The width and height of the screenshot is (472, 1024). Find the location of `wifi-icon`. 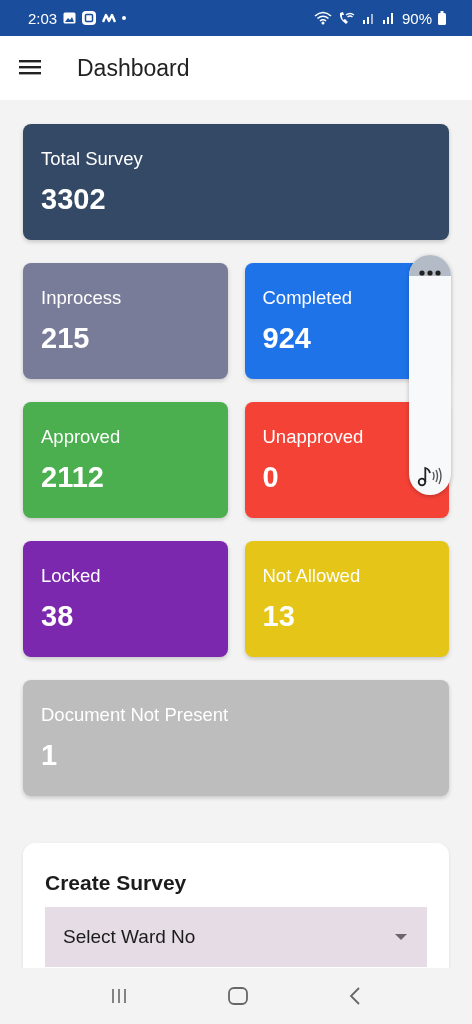

wifi-icon is located at coordinates (322, 18).